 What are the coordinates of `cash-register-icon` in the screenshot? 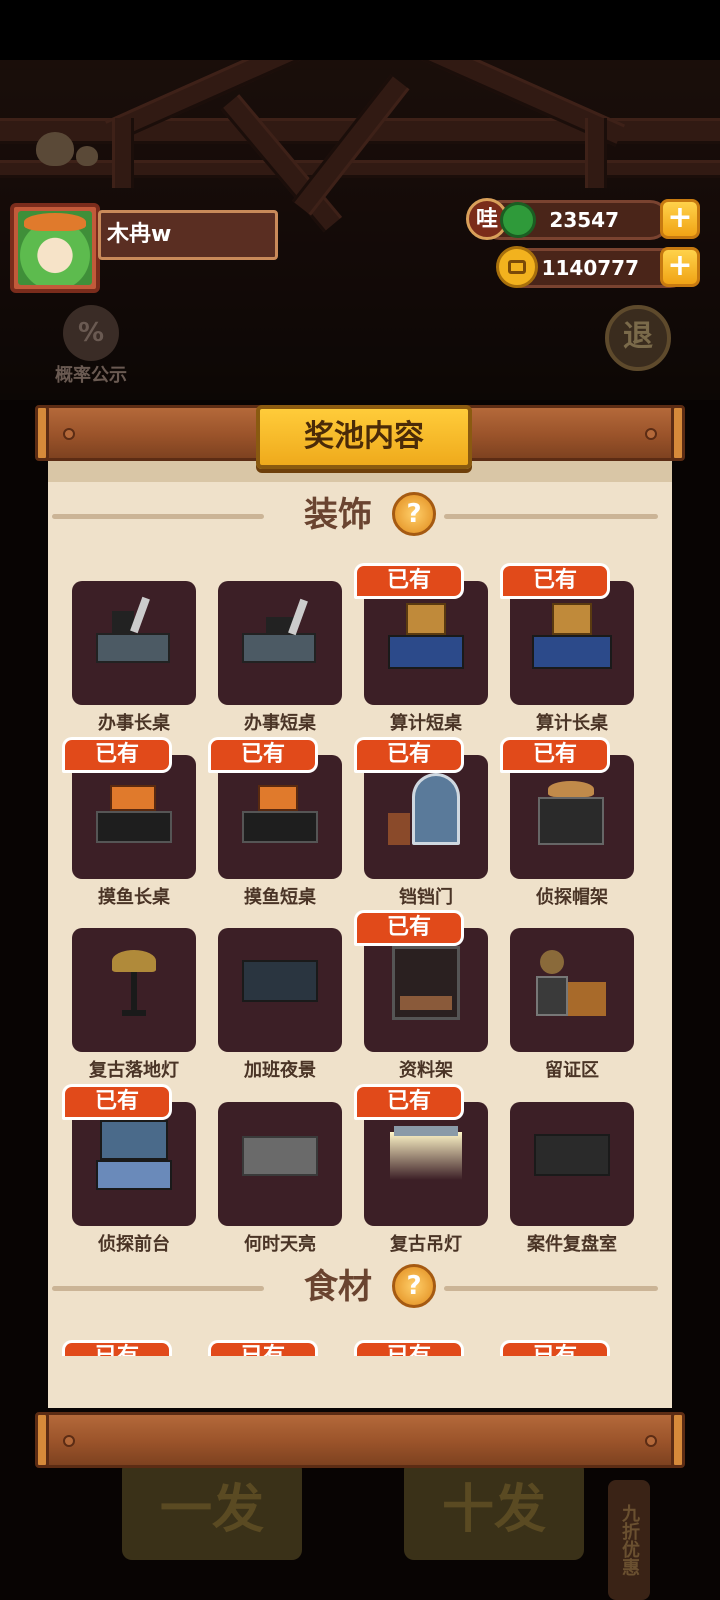 It's located at (572, 619).